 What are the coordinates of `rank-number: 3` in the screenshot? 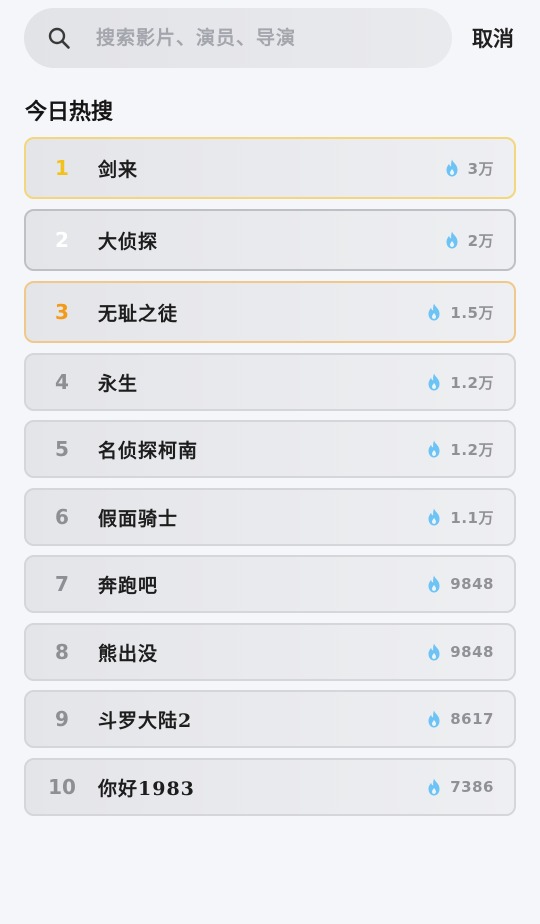 It's located at (62, 312).